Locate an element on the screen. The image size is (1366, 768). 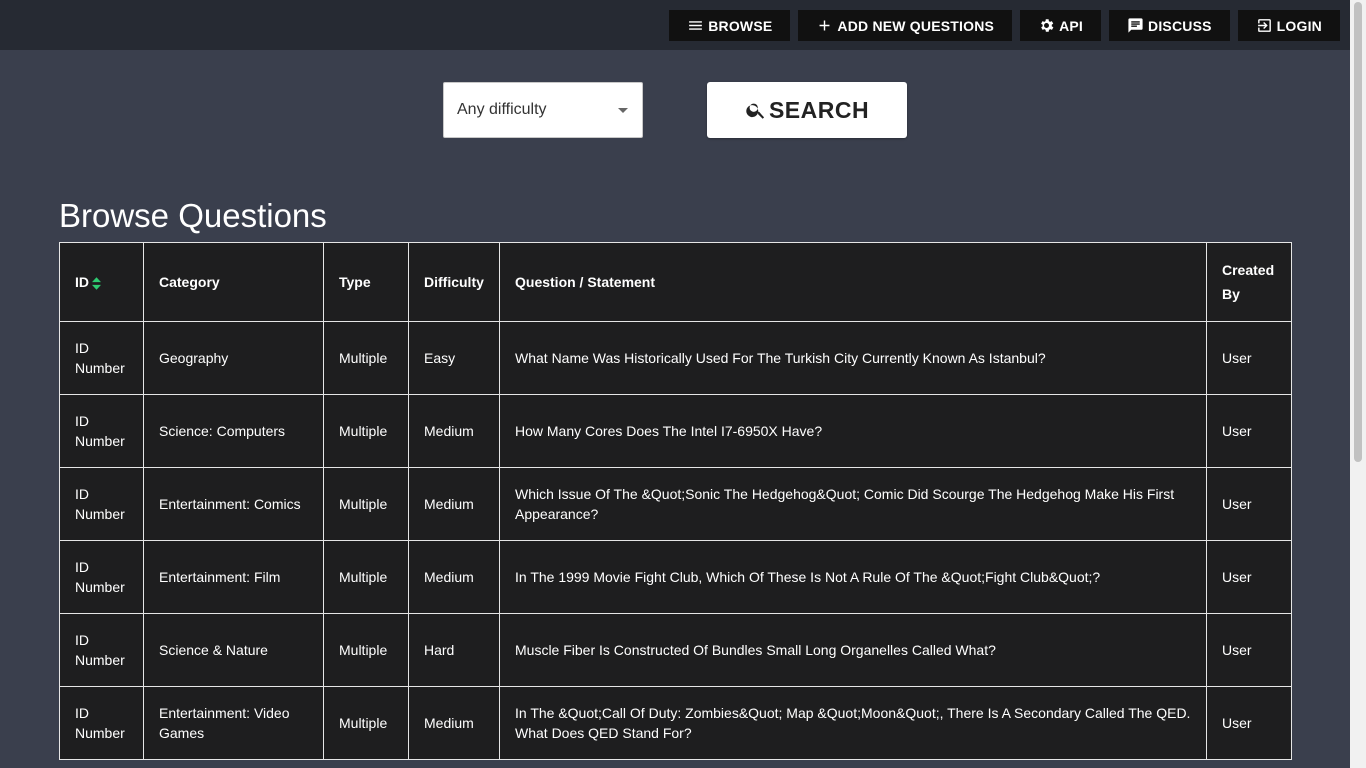
discuss-button: DISCUSS is located at coordinates (1169, 25).